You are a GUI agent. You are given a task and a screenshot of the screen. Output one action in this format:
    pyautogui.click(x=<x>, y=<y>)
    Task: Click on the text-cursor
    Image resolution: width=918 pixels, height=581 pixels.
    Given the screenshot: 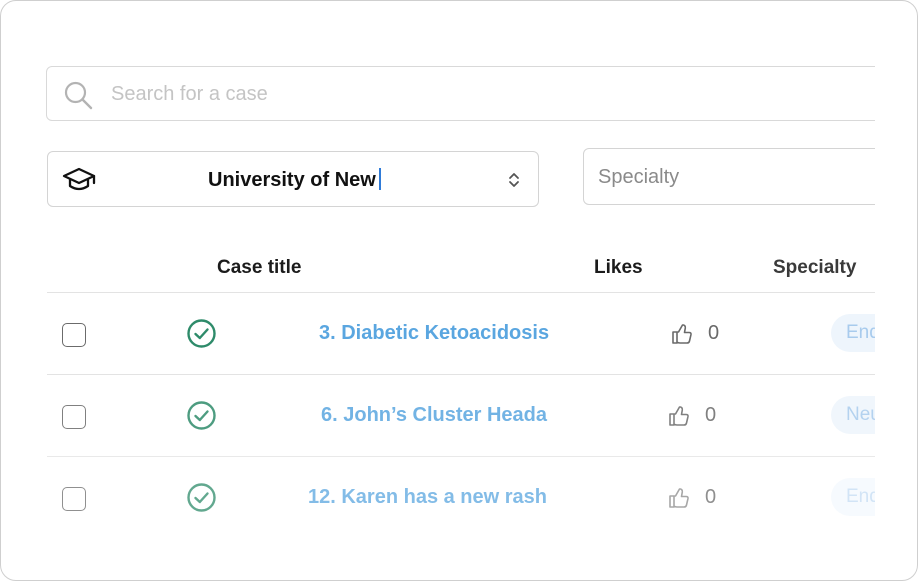 What is the action you would take?
    pyautogui.click(x=379, y=179)
    